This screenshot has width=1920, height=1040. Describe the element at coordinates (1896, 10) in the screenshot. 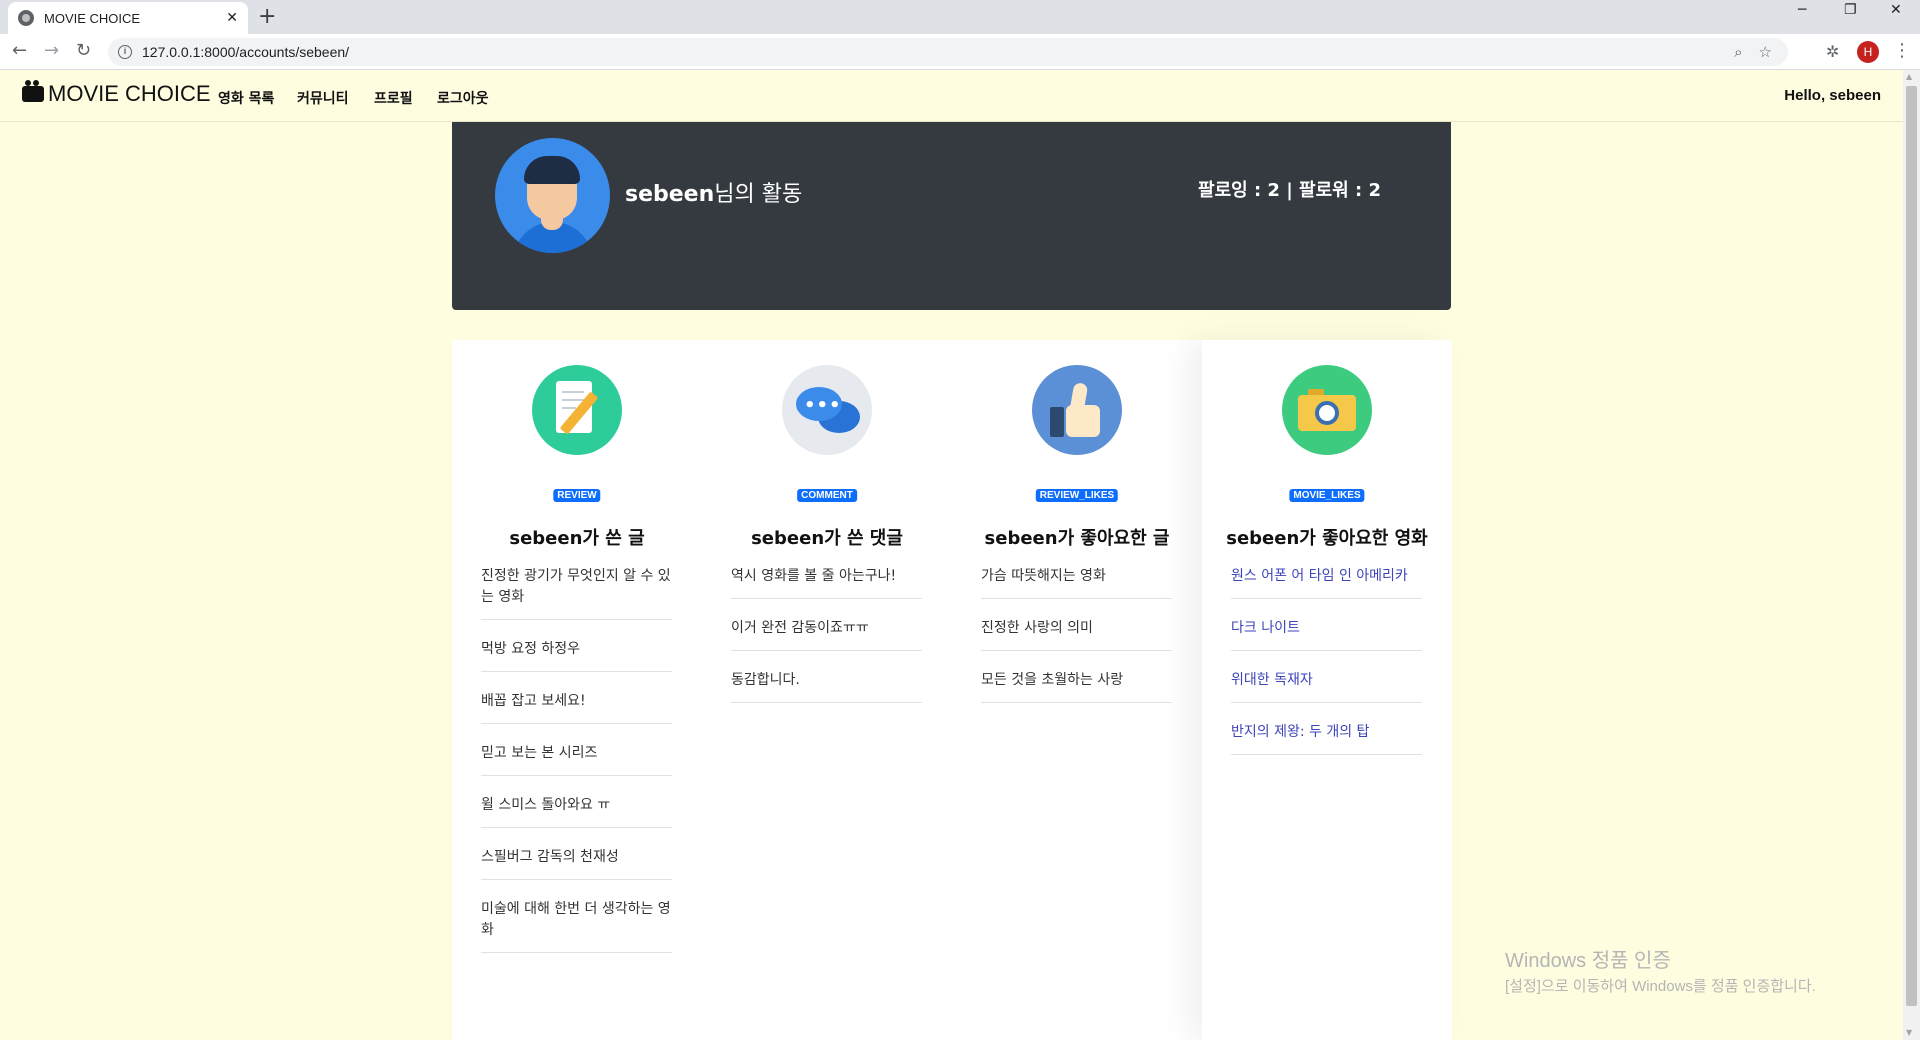

I see `window-close-button: ✕` at that location.